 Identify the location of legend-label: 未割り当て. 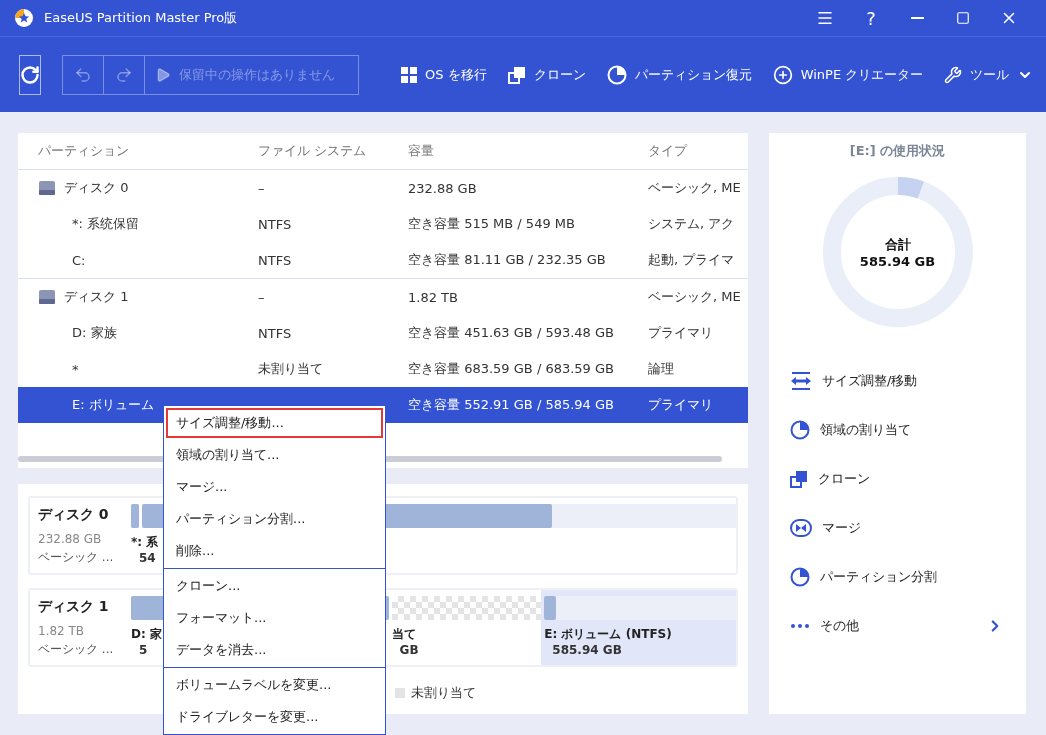
(443, 693).